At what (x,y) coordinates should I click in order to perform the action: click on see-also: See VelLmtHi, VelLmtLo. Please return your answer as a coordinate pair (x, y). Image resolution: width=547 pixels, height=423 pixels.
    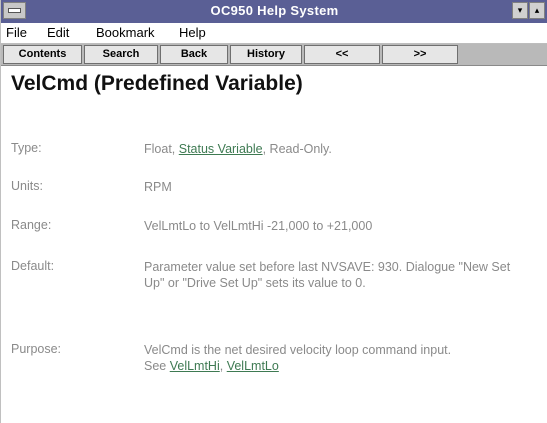
    Looking at the image, I should click on (339, 366).